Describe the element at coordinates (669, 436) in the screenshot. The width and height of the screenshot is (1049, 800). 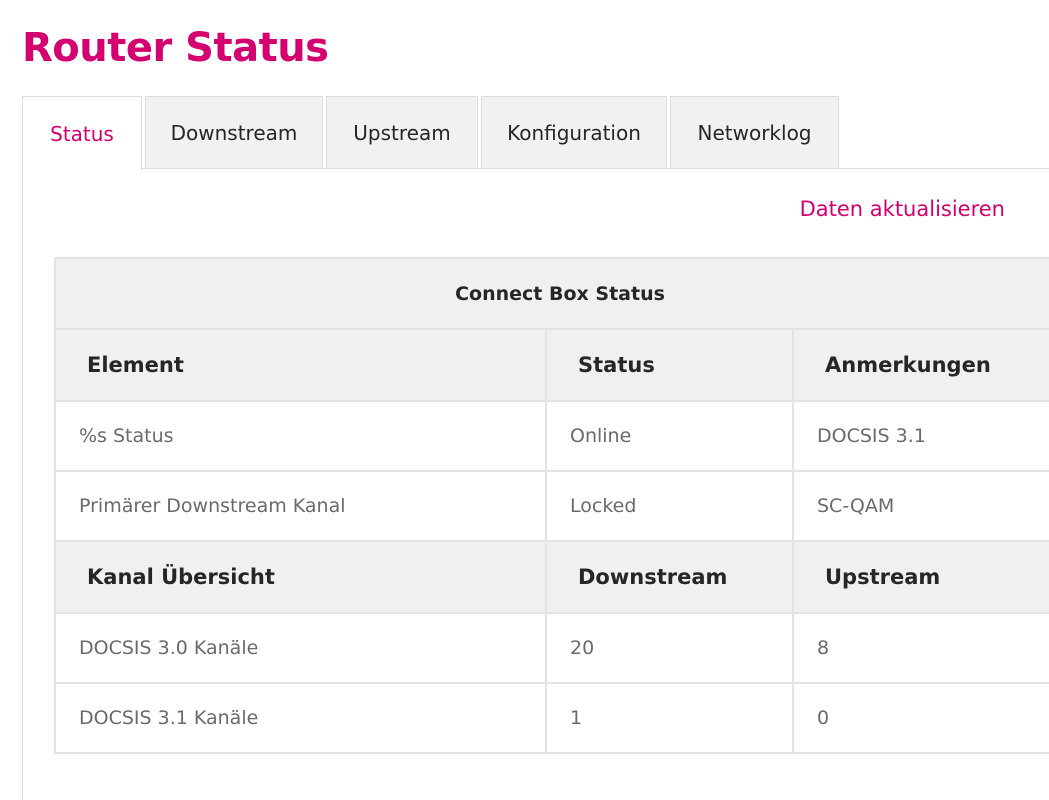
I see `table-cell: Online` at that location.